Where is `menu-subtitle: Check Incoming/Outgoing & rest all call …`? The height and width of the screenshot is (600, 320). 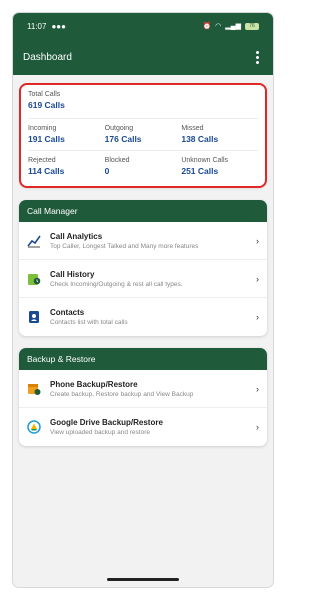
menu-subtitle: Check Incoming/Outgoing & rest all call … is located at coordinates (116, 284).